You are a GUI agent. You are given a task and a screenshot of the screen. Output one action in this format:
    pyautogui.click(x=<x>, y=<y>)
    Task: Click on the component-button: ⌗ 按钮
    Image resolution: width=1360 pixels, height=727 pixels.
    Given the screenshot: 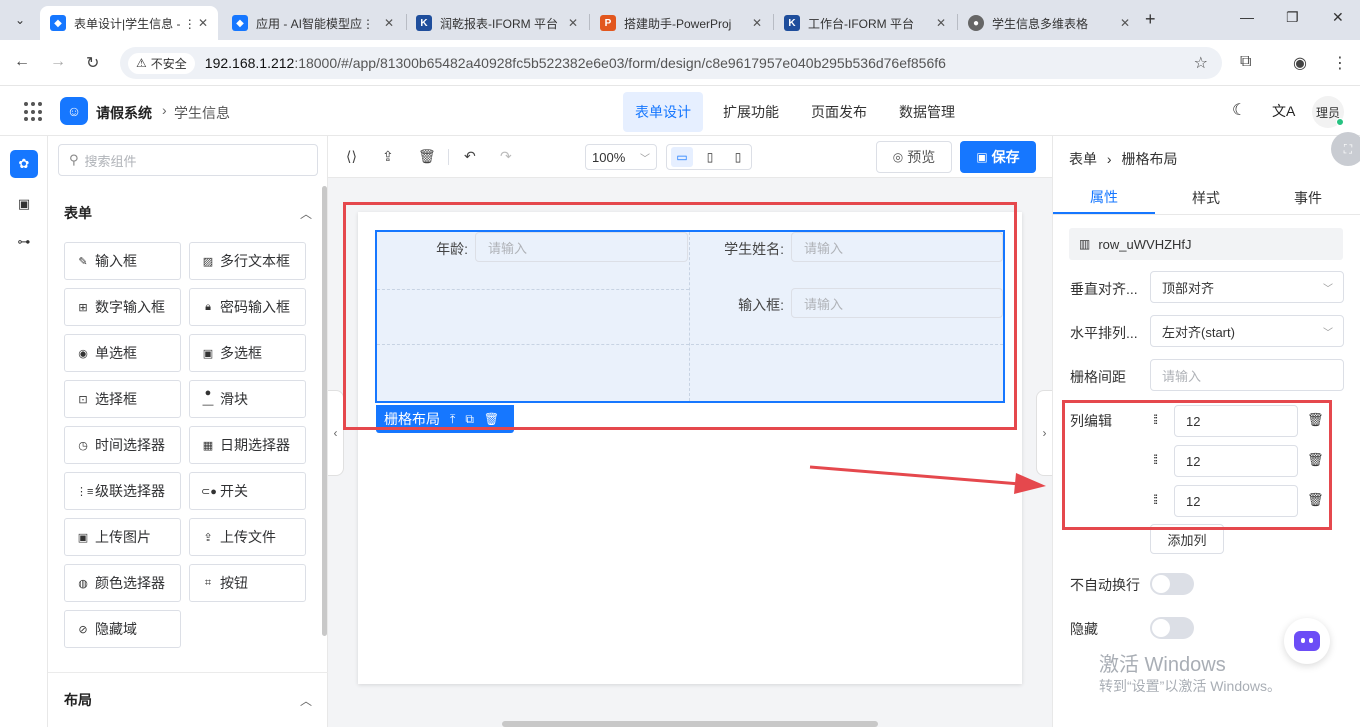 What is the action you would take?
    pyautogui.click(x=247, y=583)
    